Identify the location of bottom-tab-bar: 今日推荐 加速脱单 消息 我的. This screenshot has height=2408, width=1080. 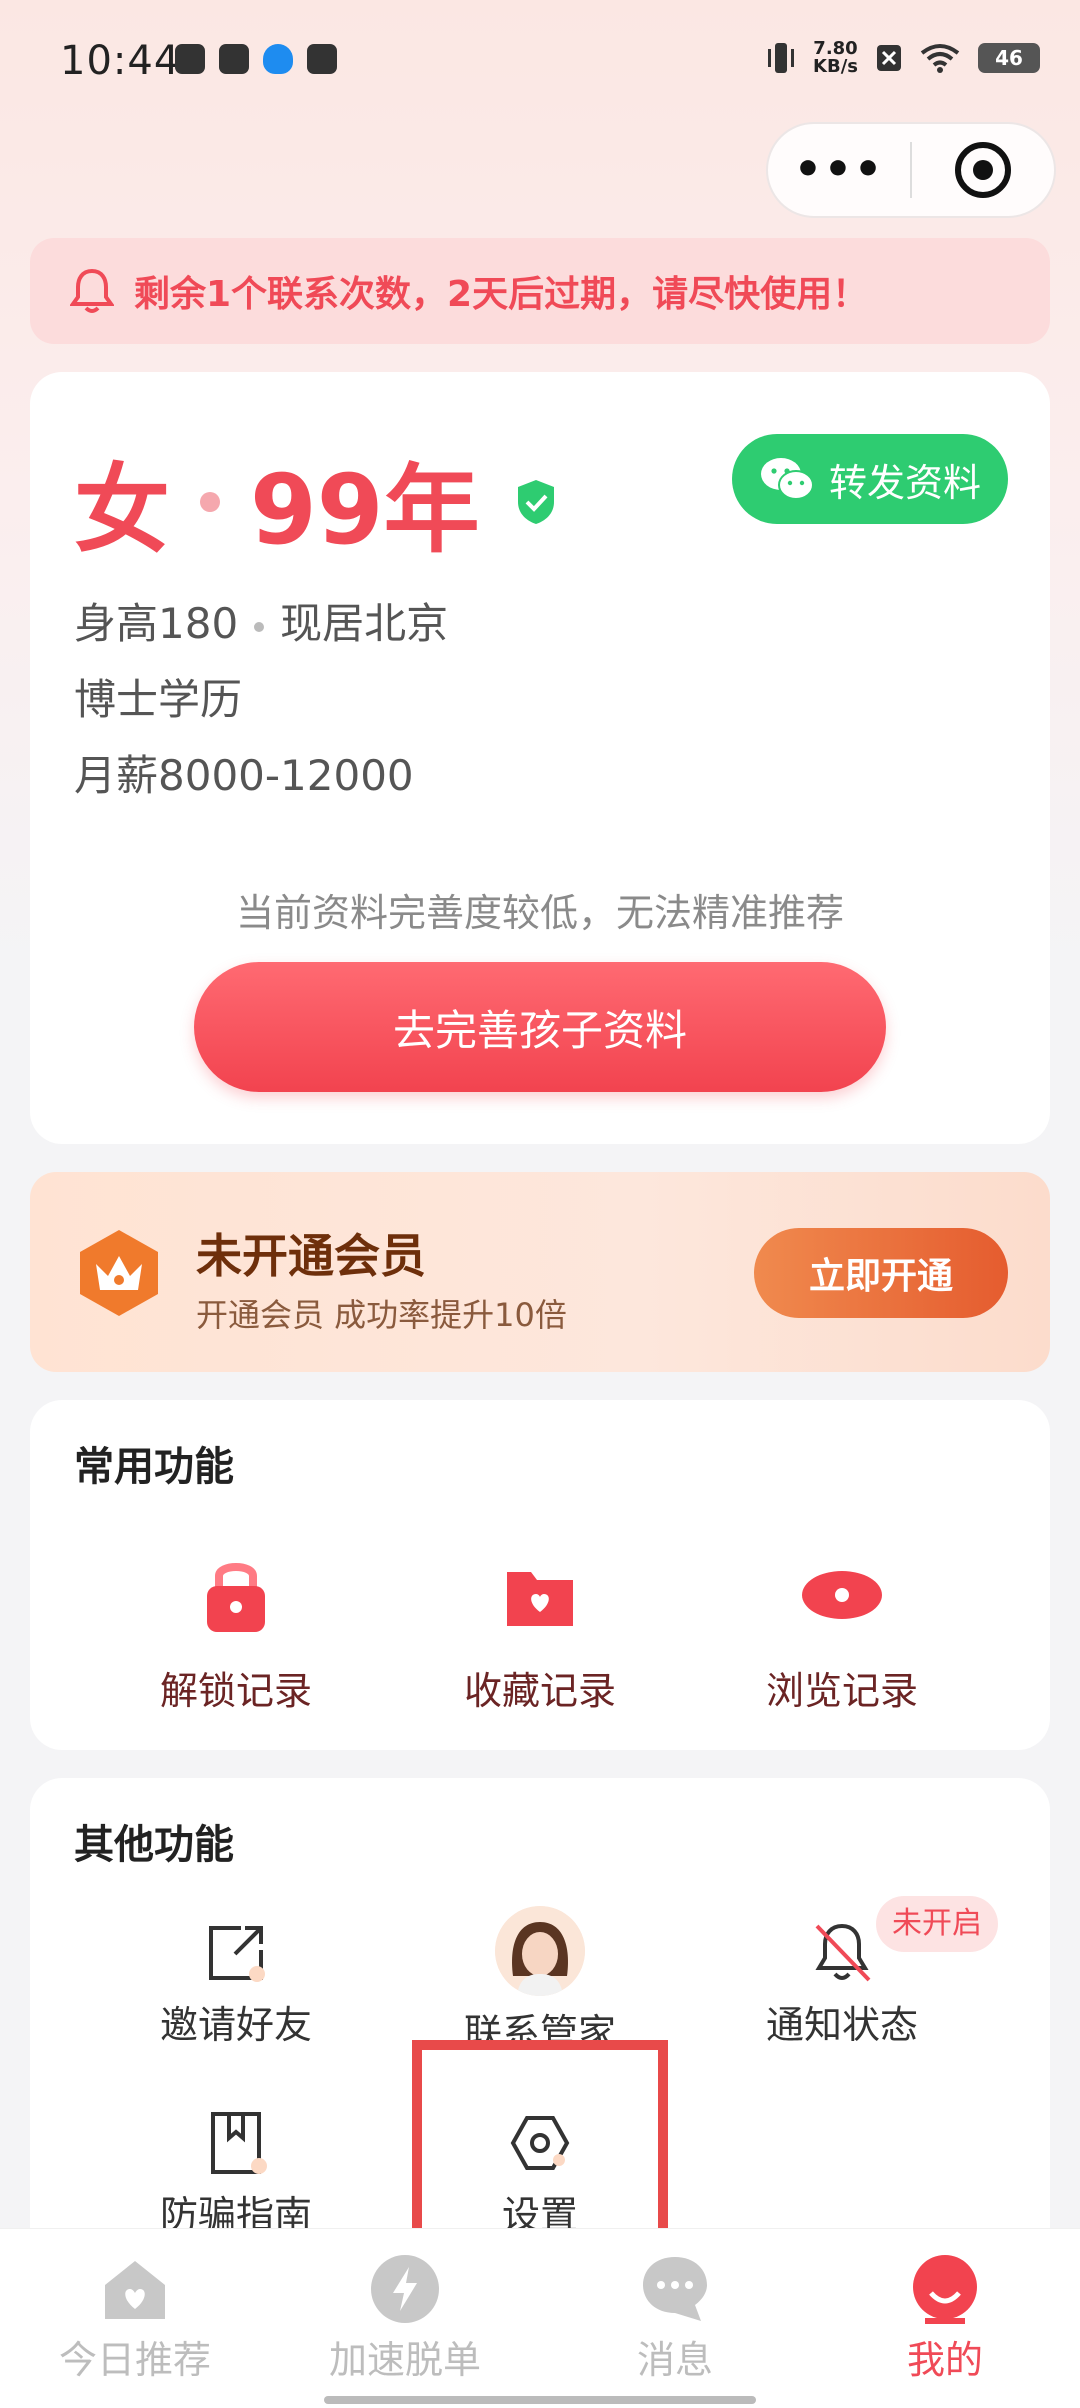
(540, 2318).